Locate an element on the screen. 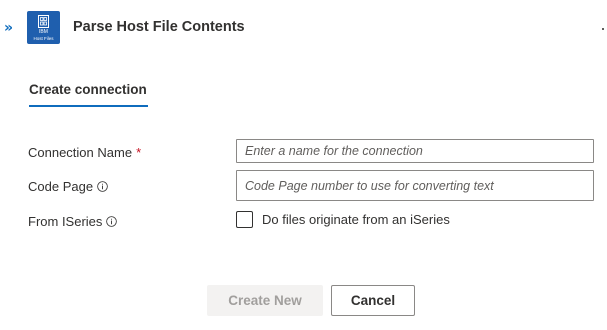  connection-name-label: Connection Name * is located at coordinates (84, 152).